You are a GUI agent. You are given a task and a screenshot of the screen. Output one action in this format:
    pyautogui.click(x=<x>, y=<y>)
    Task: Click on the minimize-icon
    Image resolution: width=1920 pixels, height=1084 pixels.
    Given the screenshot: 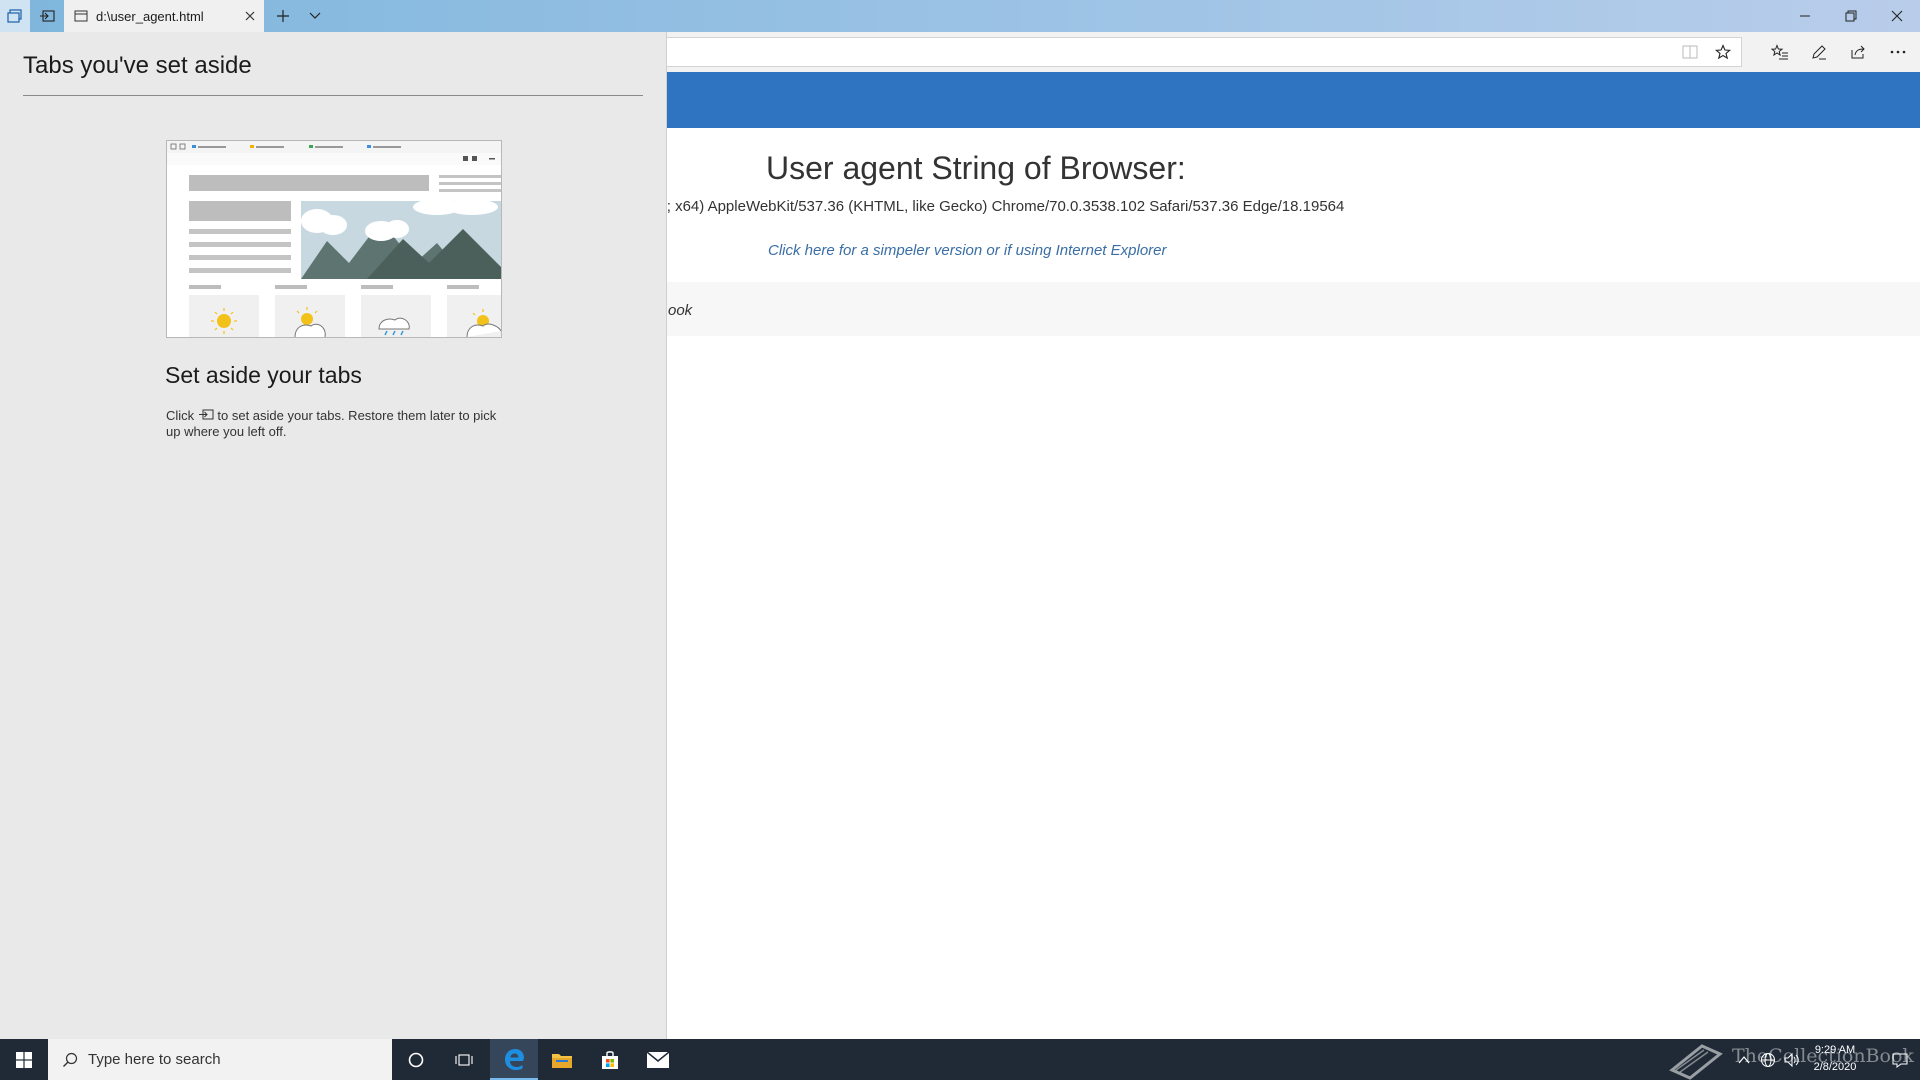 What is the action you would take?
    pyautogui.click(x=1805, y=16)
    